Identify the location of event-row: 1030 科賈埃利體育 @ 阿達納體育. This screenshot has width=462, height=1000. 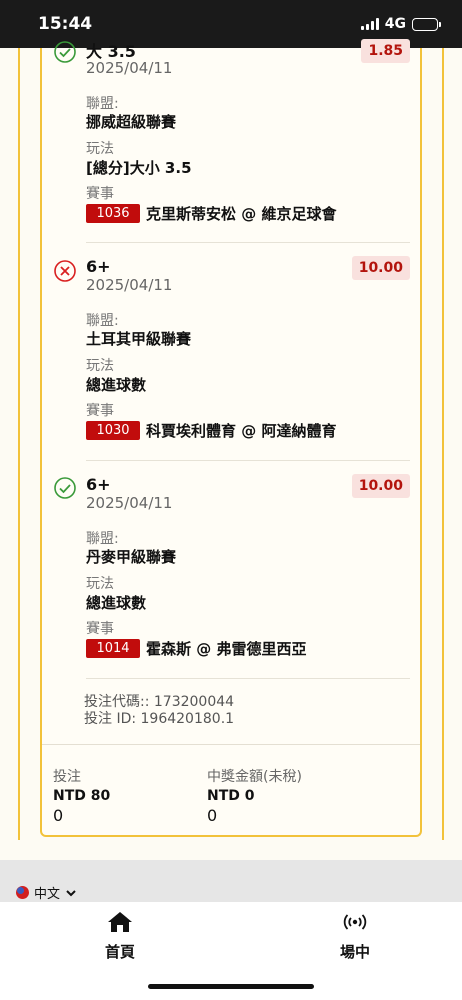
(211, 430).